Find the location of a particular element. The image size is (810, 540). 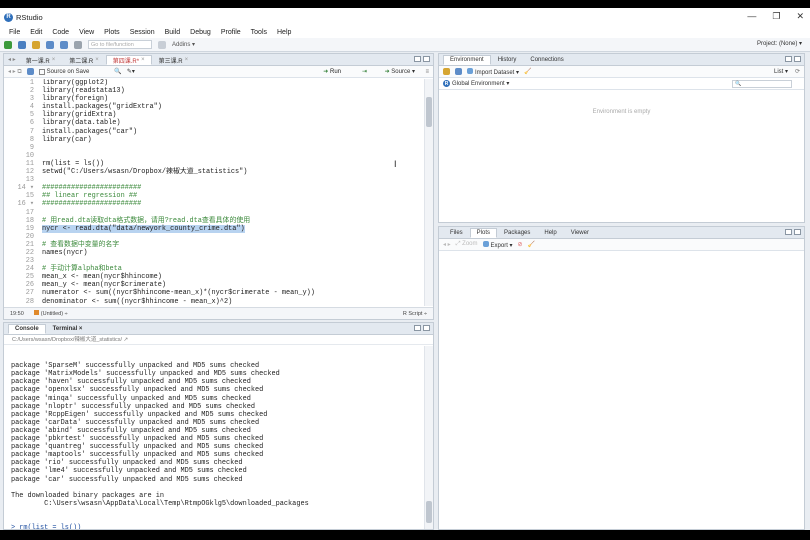

tab-connections: Connections is located at coordinates (546, 60).